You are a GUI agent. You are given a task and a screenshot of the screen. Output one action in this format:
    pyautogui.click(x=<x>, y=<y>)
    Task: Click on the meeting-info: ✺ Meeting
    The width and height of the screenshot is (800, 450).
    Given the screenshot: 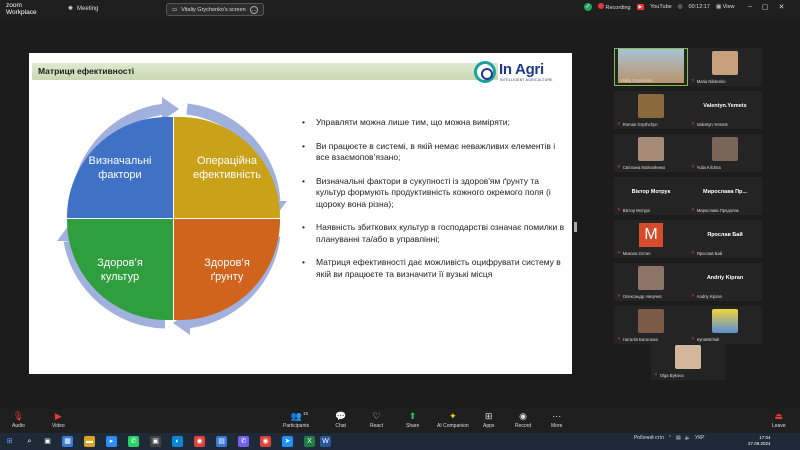 What is the action you would take?
    pyautogui.click(x=83, y=9)
    